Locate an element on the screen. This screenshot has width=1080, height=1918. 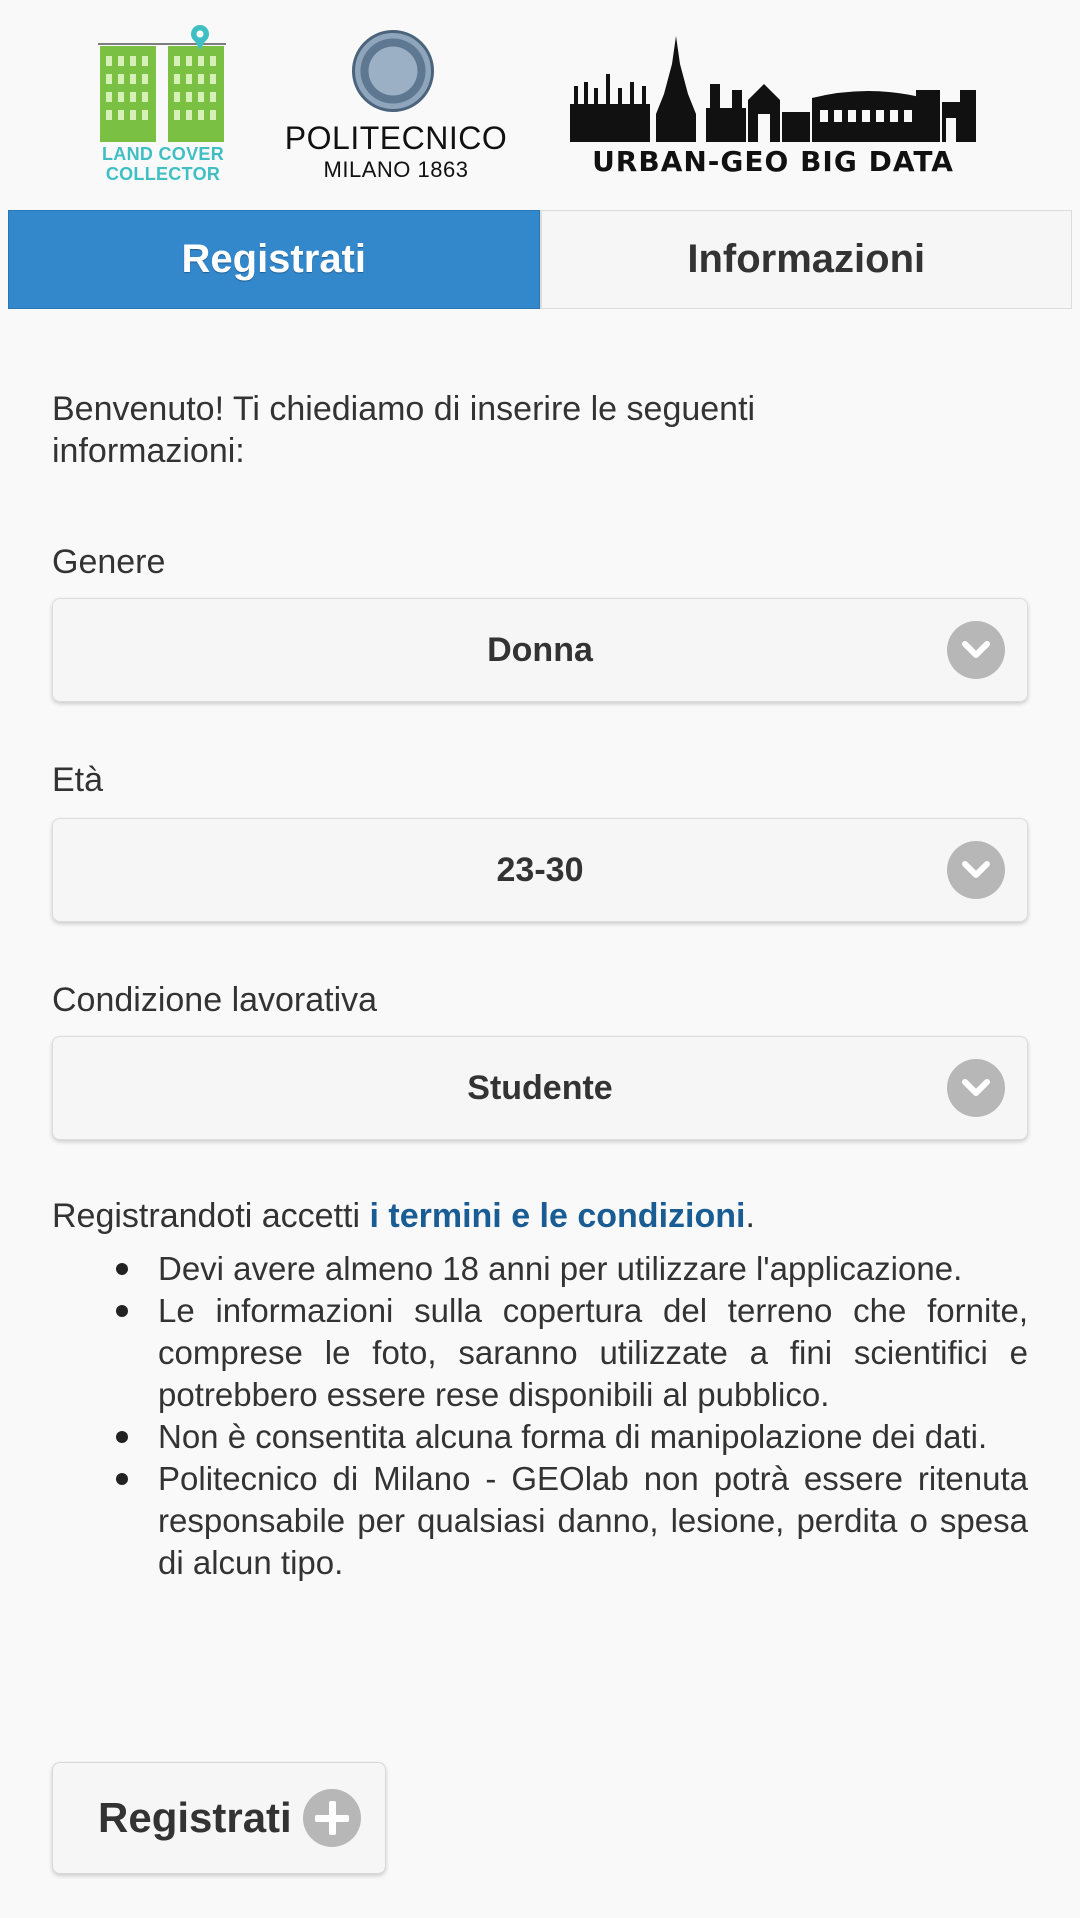
terms-prefix: Registrandoti accetti is located at coordinates (211, 1216).